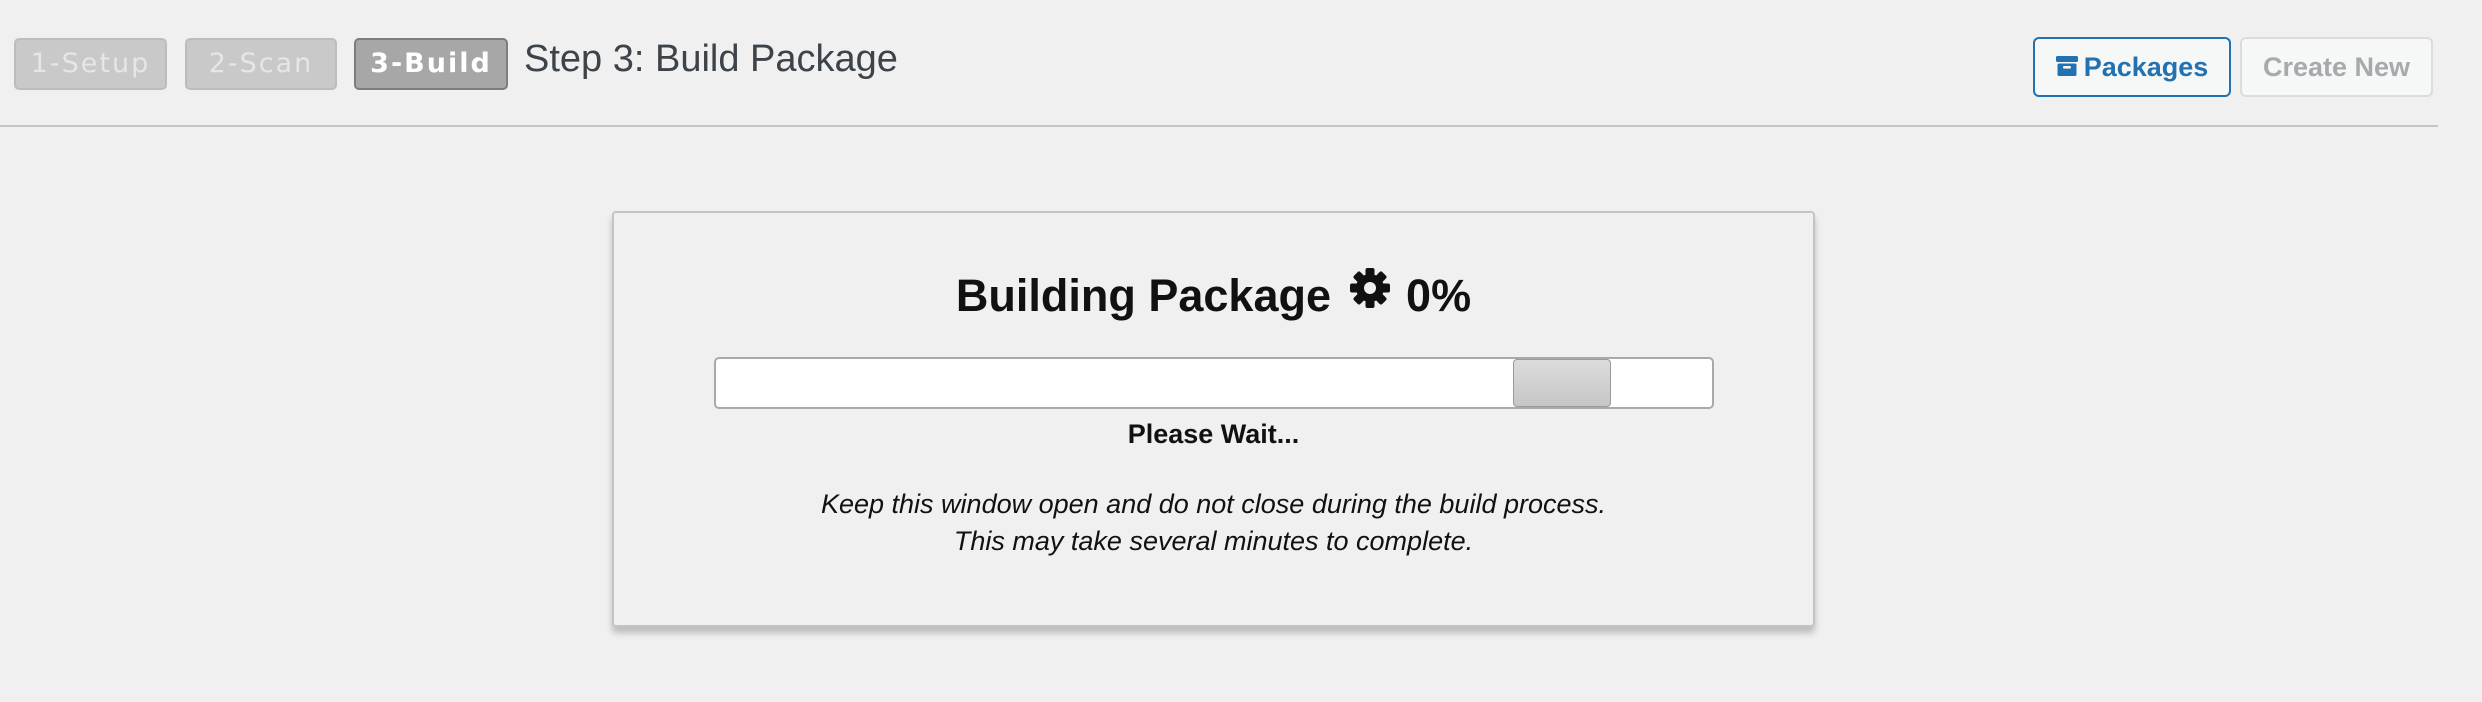  Describe the element at coordinates (2146, 67) in the screenshot. I see `packages-button-label: Packages` at that location.